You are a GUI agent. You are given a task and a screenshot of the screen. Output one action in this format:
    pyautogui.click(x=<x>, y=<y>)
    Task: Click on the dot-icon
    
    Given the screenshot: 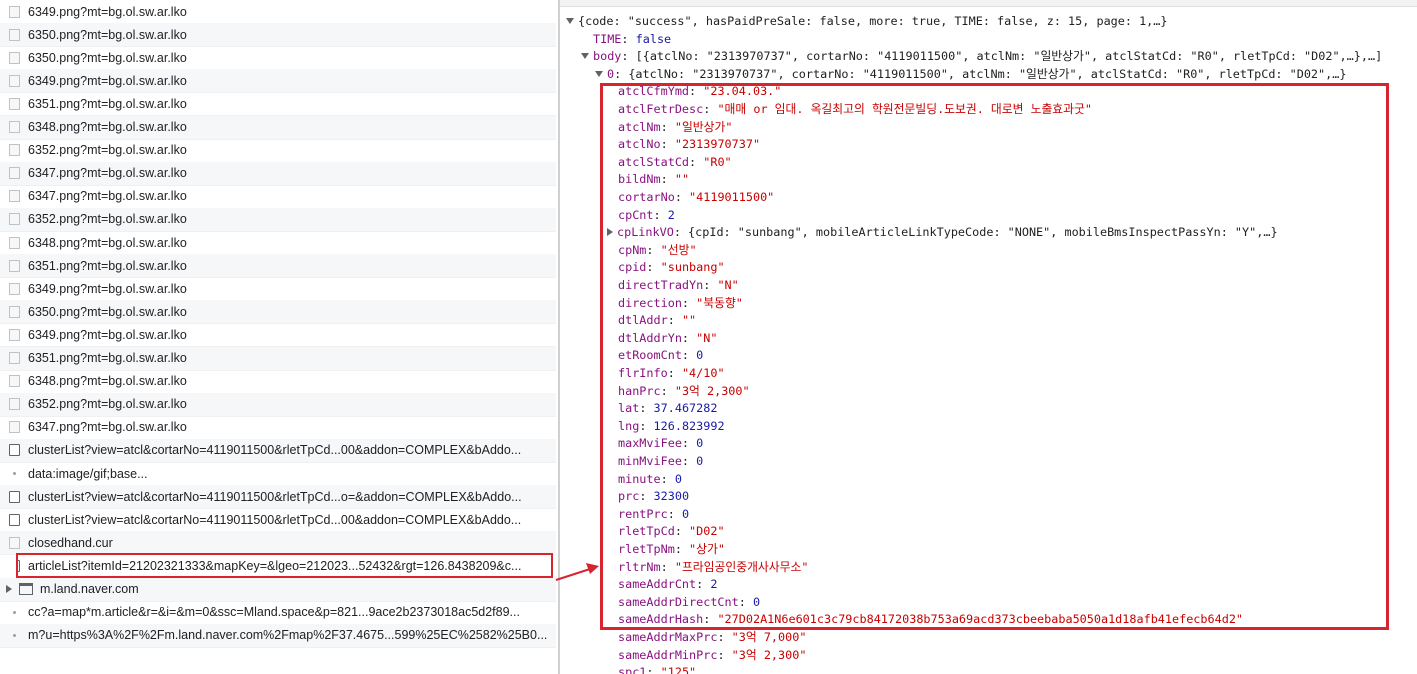 What is the action you would take?
    pyautogui.click(x=14, y=612)
    